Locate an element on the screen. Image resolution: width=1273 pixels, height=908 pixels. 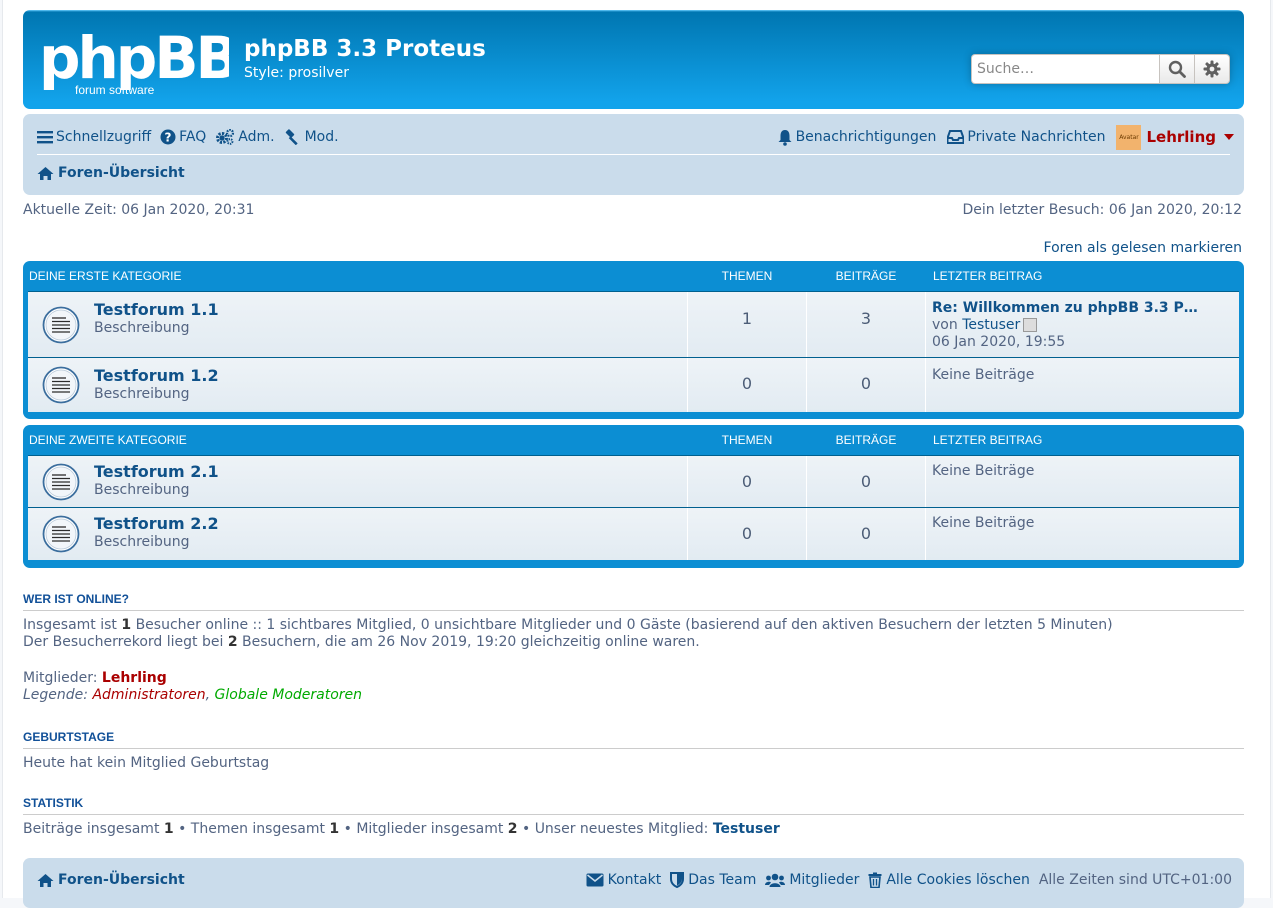
notifications-link: Benachrichtigungen is located at coordinates (856, 137).